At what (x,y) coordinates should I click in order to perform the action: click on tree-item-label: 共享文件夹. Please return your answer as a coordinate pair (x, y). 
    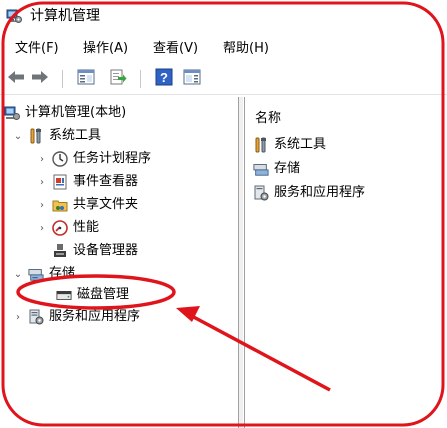
    Looking at the image, I should click on (106, 204).